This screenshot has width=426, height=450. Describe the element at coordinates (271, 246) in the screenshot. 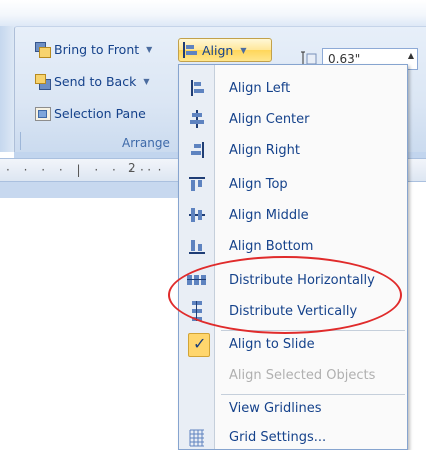

I see `menu-item-label: Align Bottom` at that location.